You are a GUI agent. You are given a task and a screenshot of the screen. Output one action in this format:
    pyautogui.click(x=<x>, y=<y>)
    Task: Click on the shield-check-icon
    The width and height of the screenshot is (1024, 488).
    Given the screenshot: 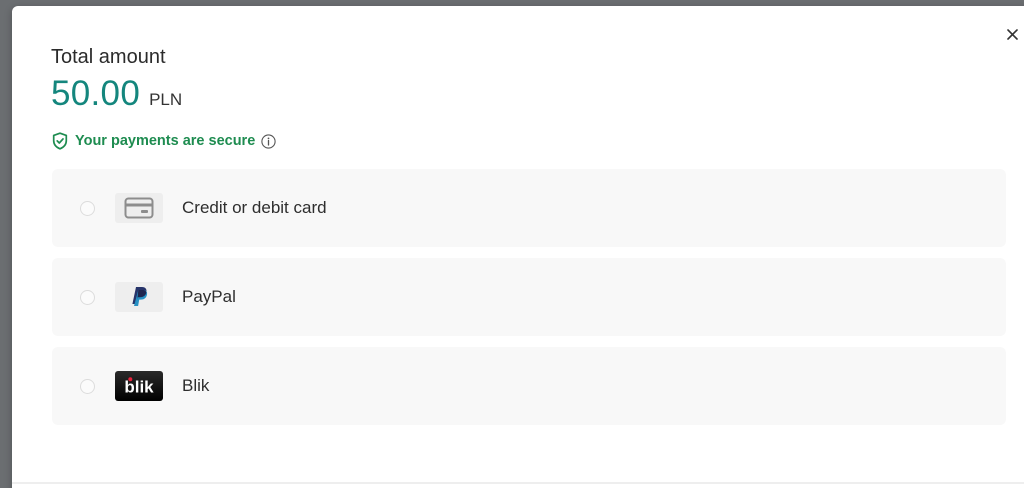 What is the action you would take?
    pyautogui.click(x=60, y=141)
    